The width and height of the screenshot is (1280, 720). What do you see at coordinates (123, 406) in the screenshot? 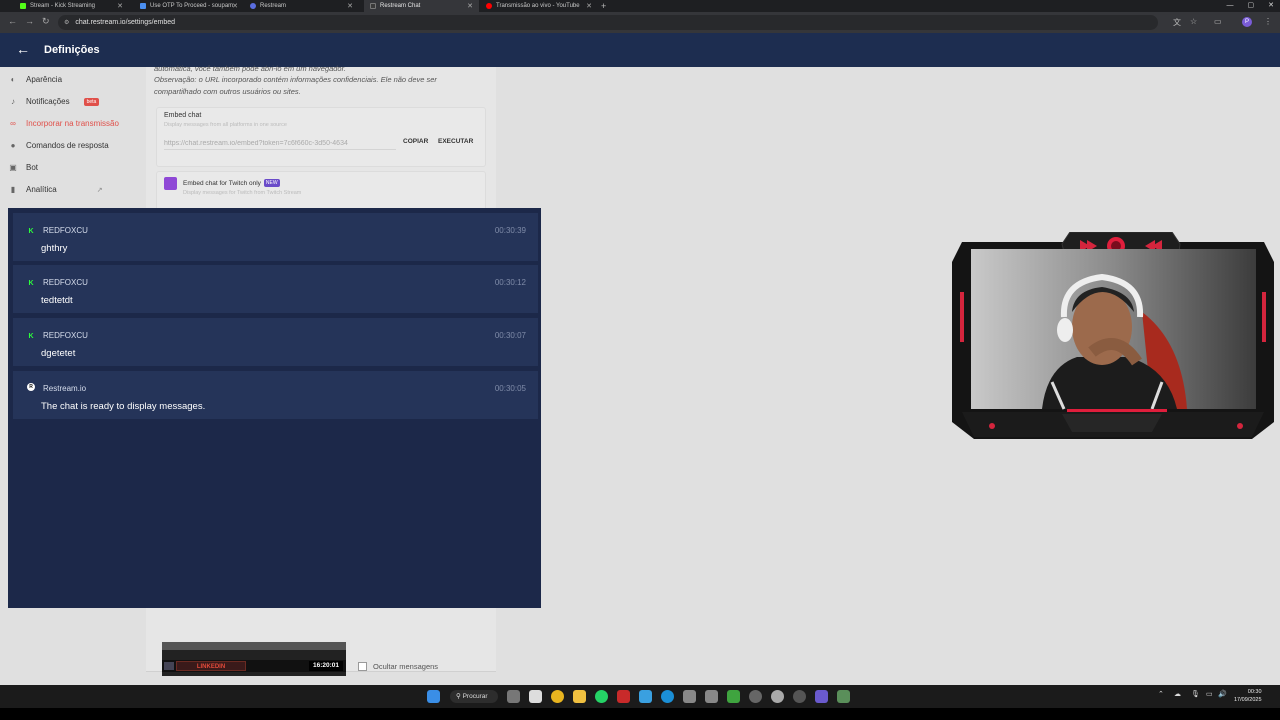
I see `message-text: The chat is ready to display messages.` at bounding box center [123, 406].